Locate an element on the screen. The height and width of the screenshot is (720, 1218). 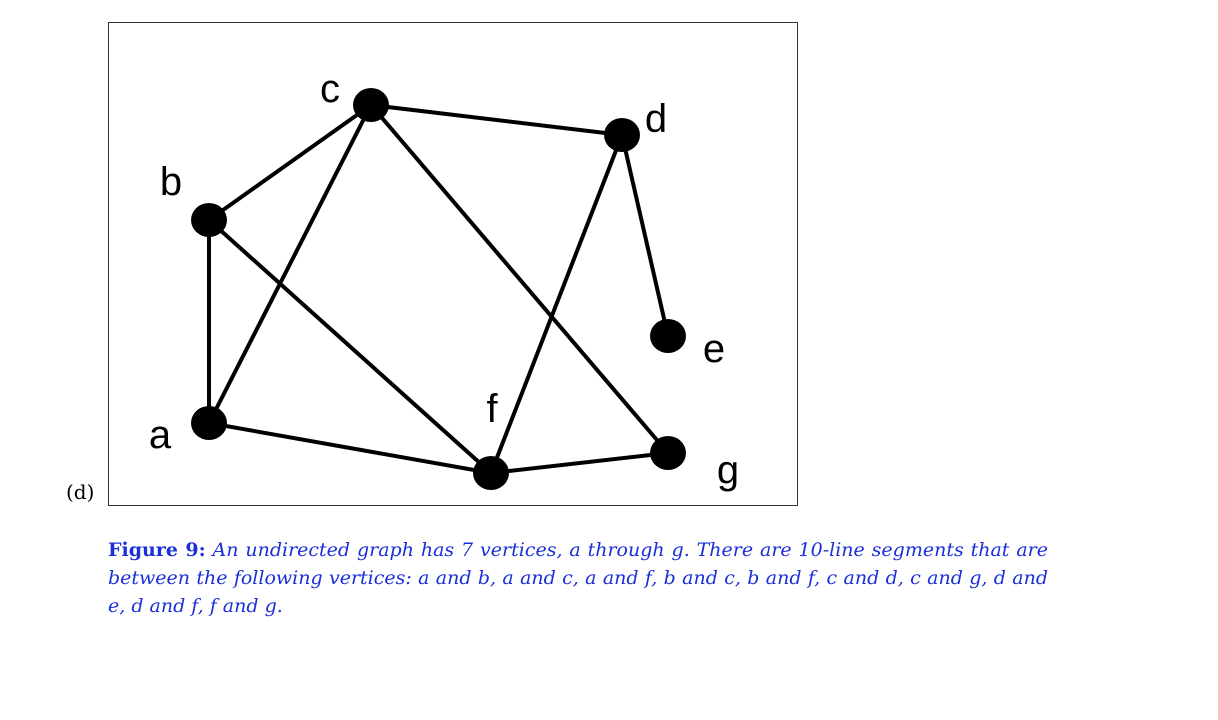
edge-d-f is located at coordinates (556, 304).